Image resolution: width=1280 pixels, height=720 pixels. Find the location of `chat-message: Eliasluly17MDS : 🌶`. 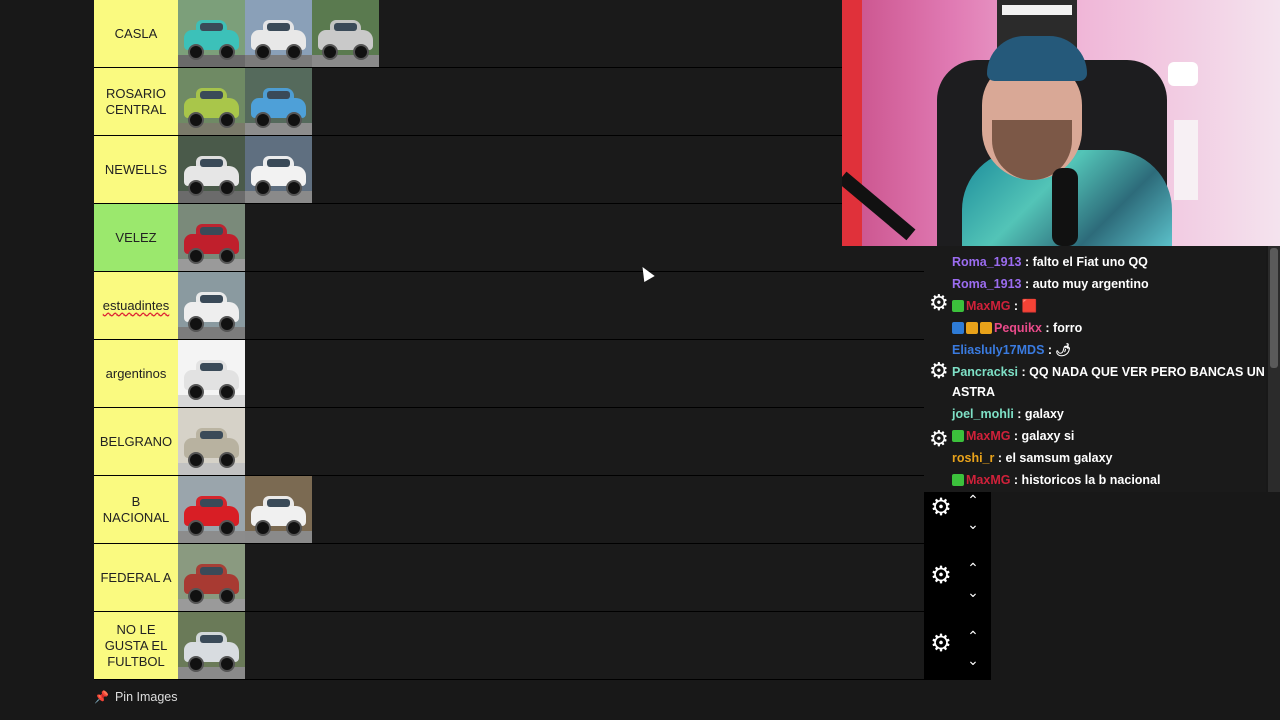

chat-message: Eliasluly17MDS : 🌶 is located at coordinates (1109, 350).